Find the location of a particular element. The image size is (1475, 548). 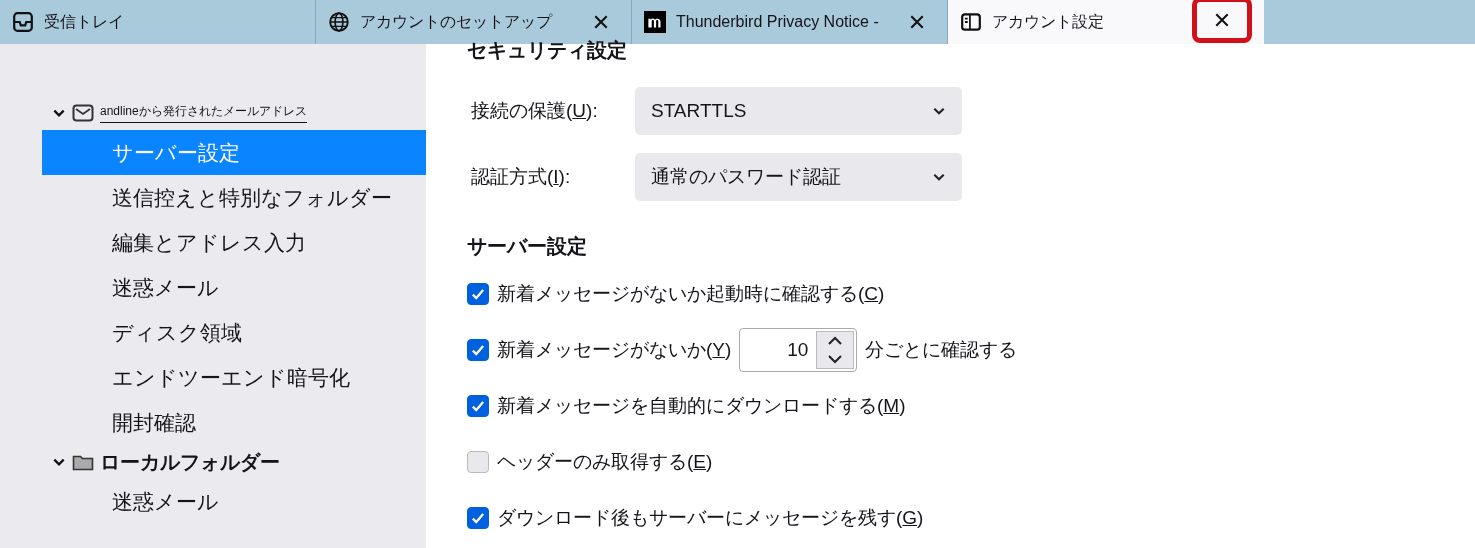

panel-icon is located at coordinates (971, 22).